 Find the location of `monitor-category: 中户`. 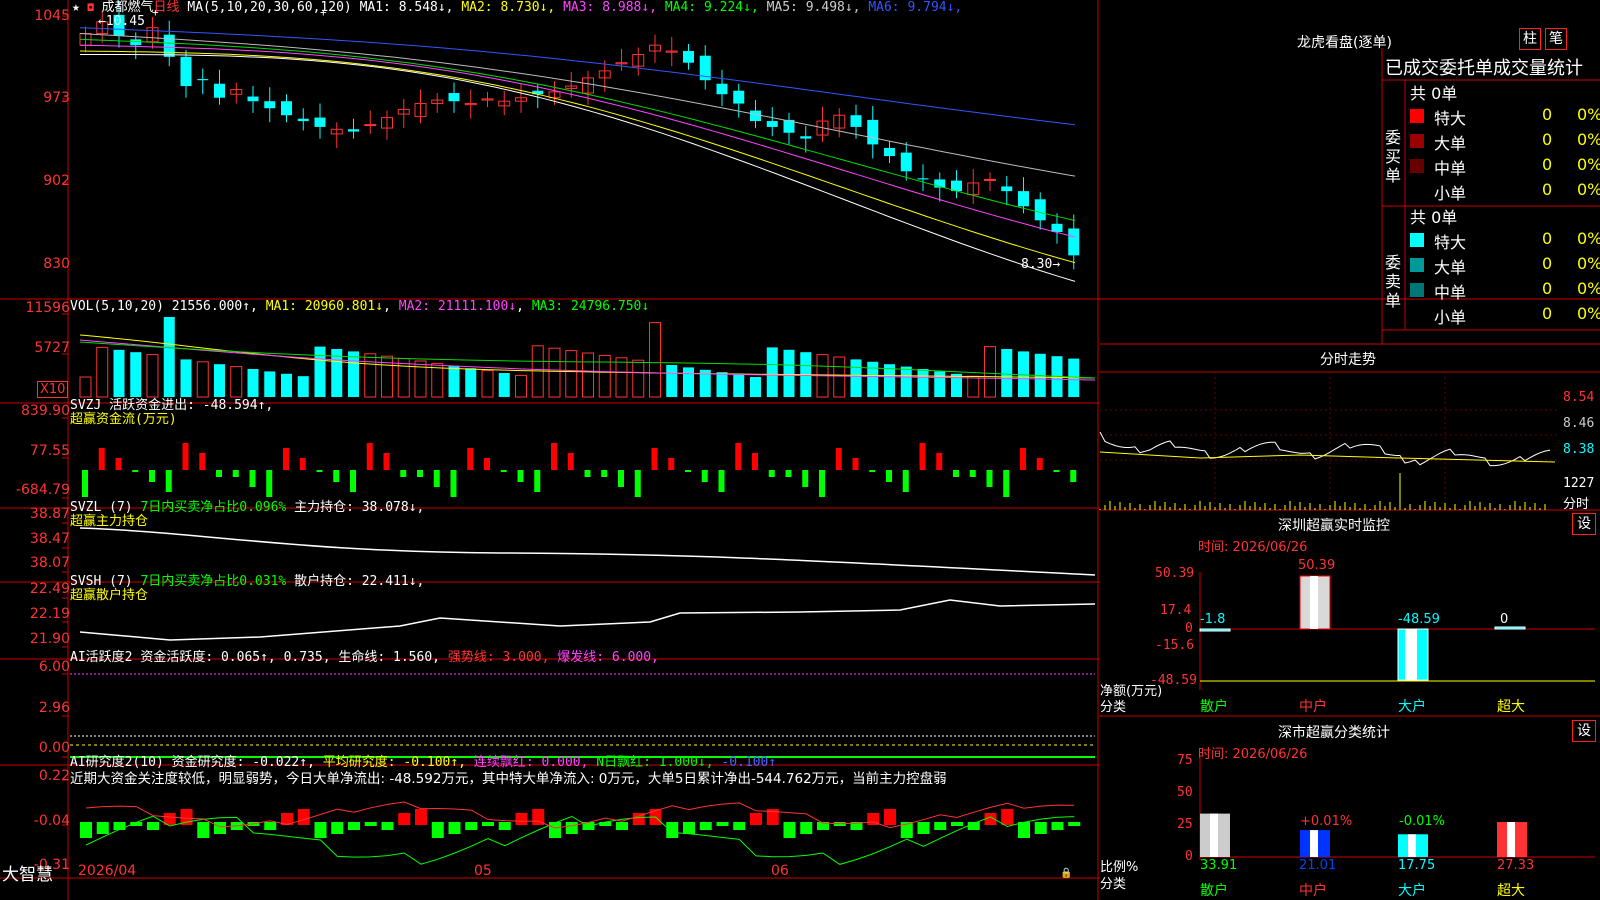

monitor-category: 中户 is located at coordinates (1313, 707).